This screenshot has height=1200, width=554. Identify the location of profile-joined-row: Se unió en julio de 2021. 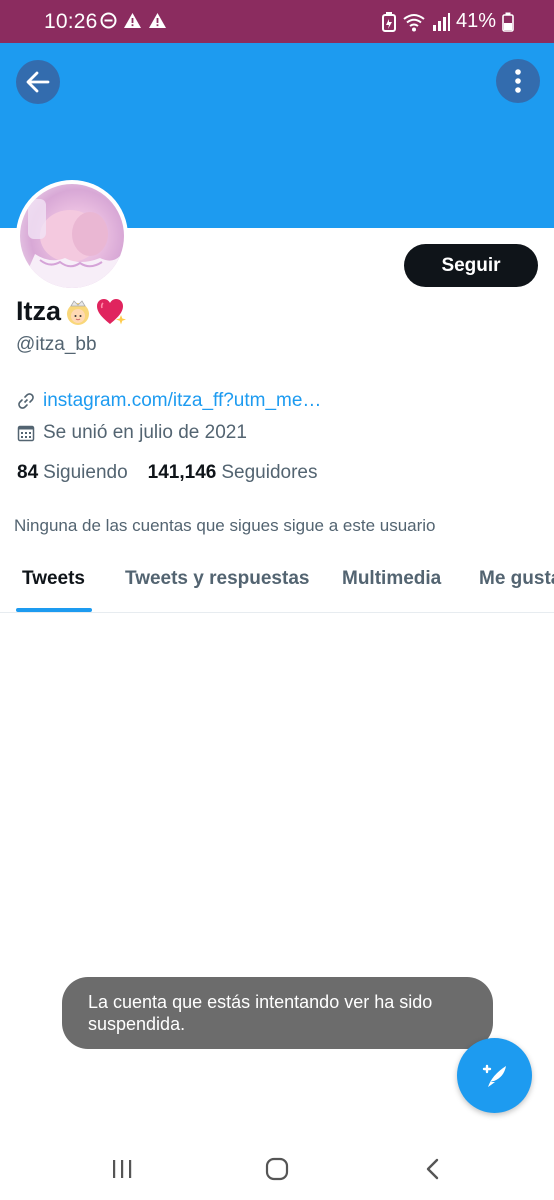
(132, 433).